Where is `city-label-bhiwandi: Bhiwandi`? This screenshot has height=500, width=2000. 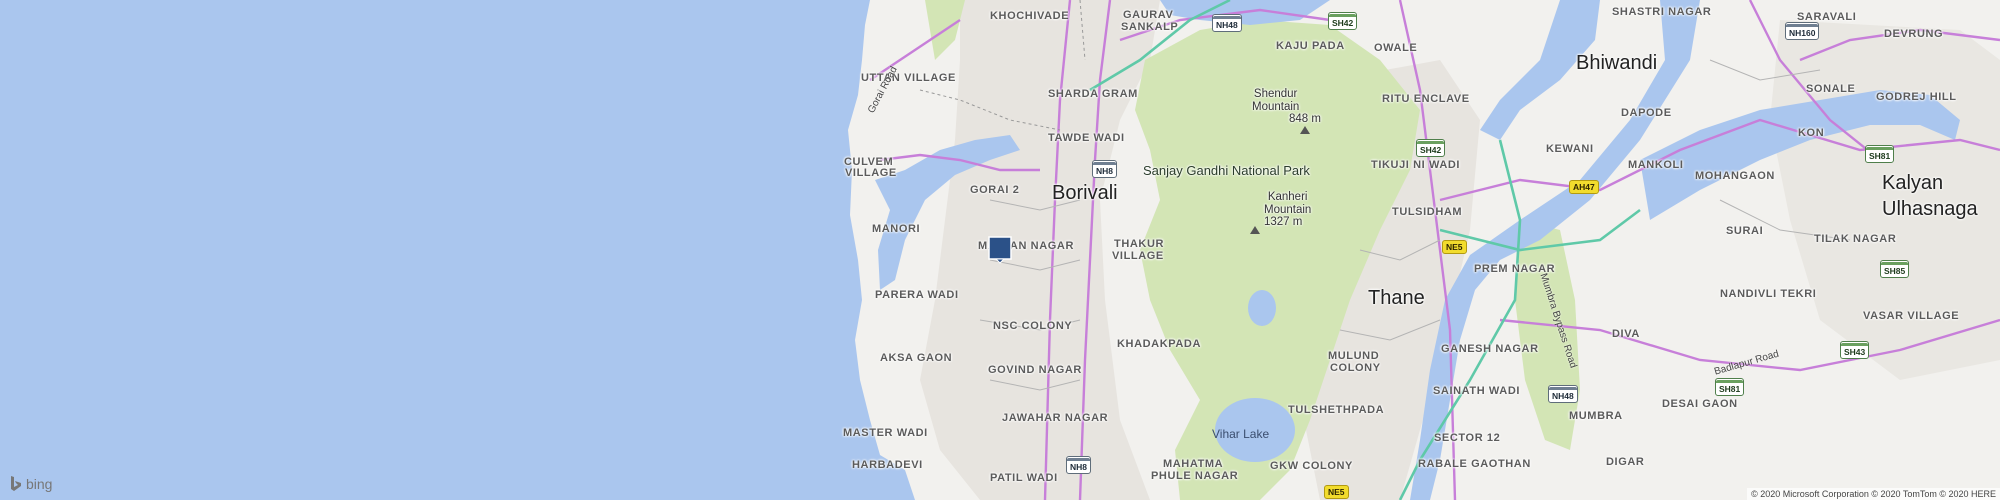
city-label-bhiwandi: Bhiwandi is located at coordinates (1617, 63).